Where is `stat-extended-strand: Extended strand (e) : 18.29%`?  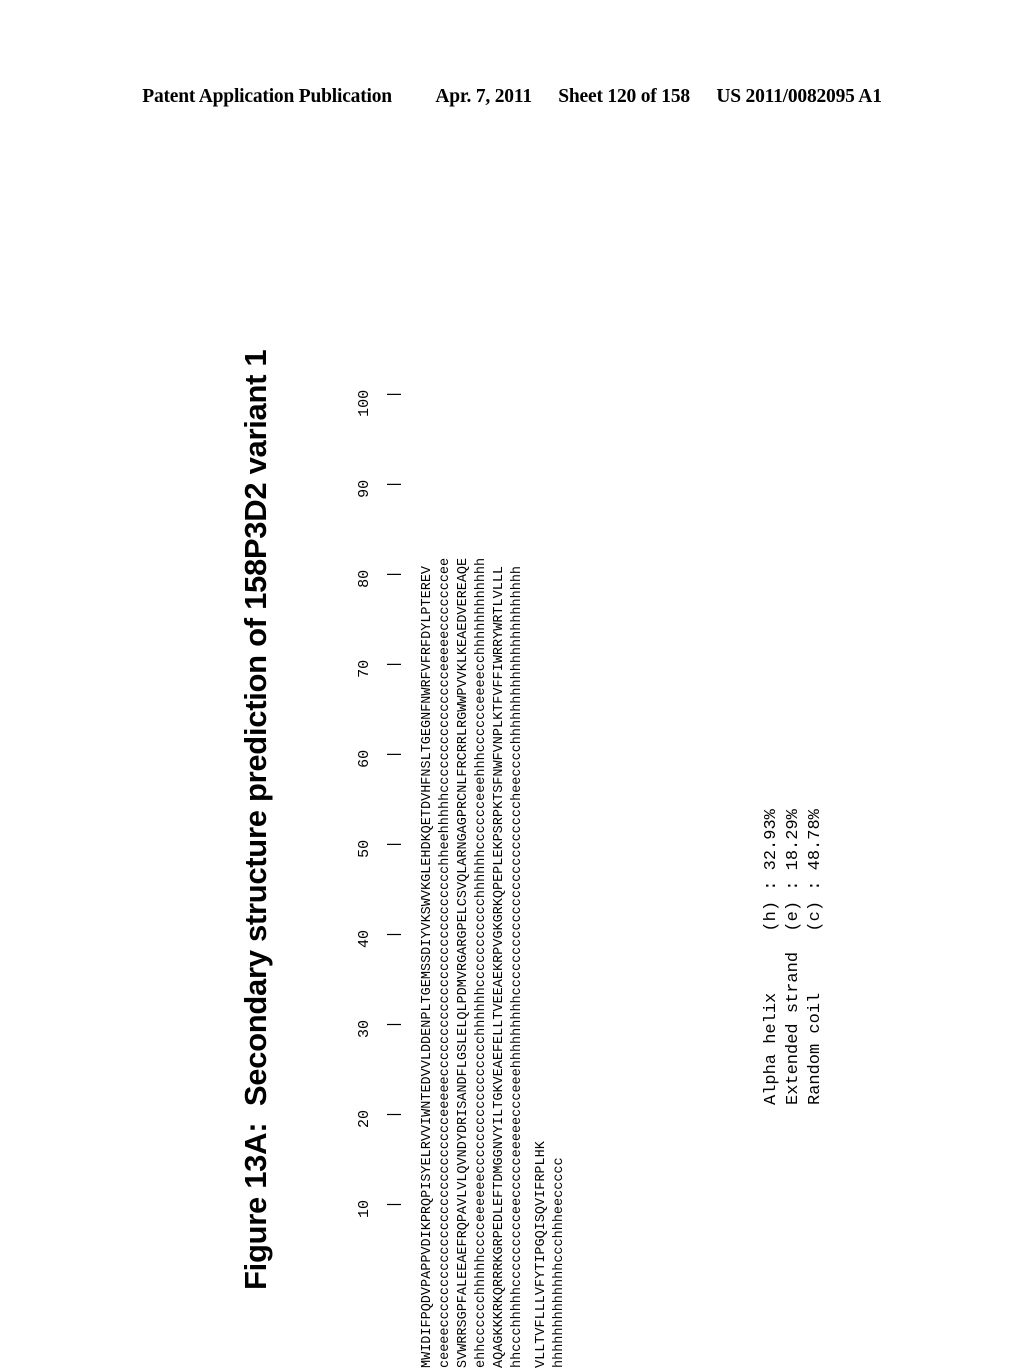 stat-extended-strand: Extended strand (e) : 18.29% is located at coordinates (793, 957).